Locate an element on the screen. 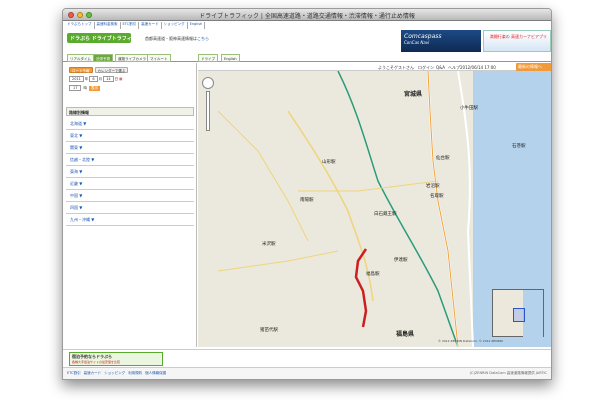 Image resolution: width=610 pixels, height=400 pixels. hotline-link: こちら is located at coordinates (203, 38).